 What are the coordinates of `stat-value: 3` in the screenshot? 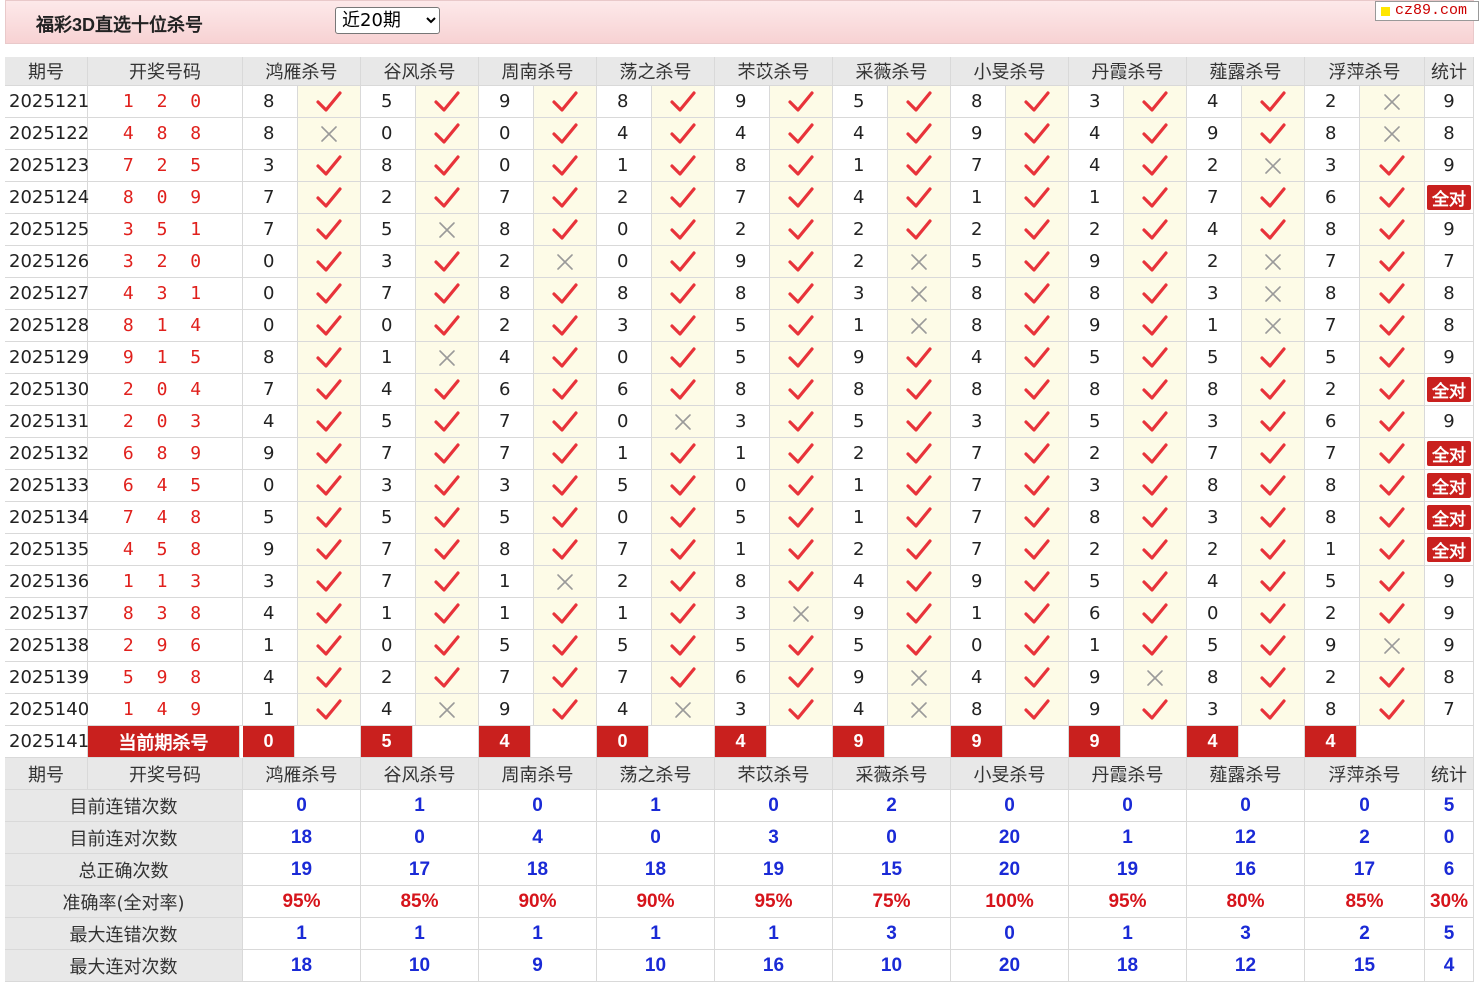 It's located at (1246, 934).